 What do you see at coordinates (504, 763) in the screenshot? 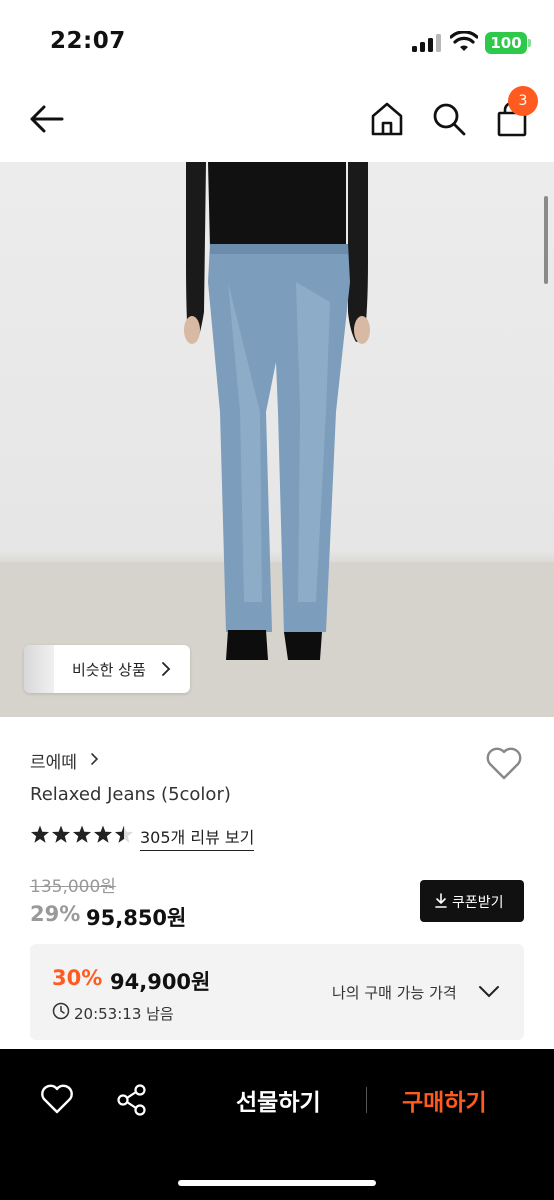
I see `wishlist-heart-icon` at bounding box center [504, 763].